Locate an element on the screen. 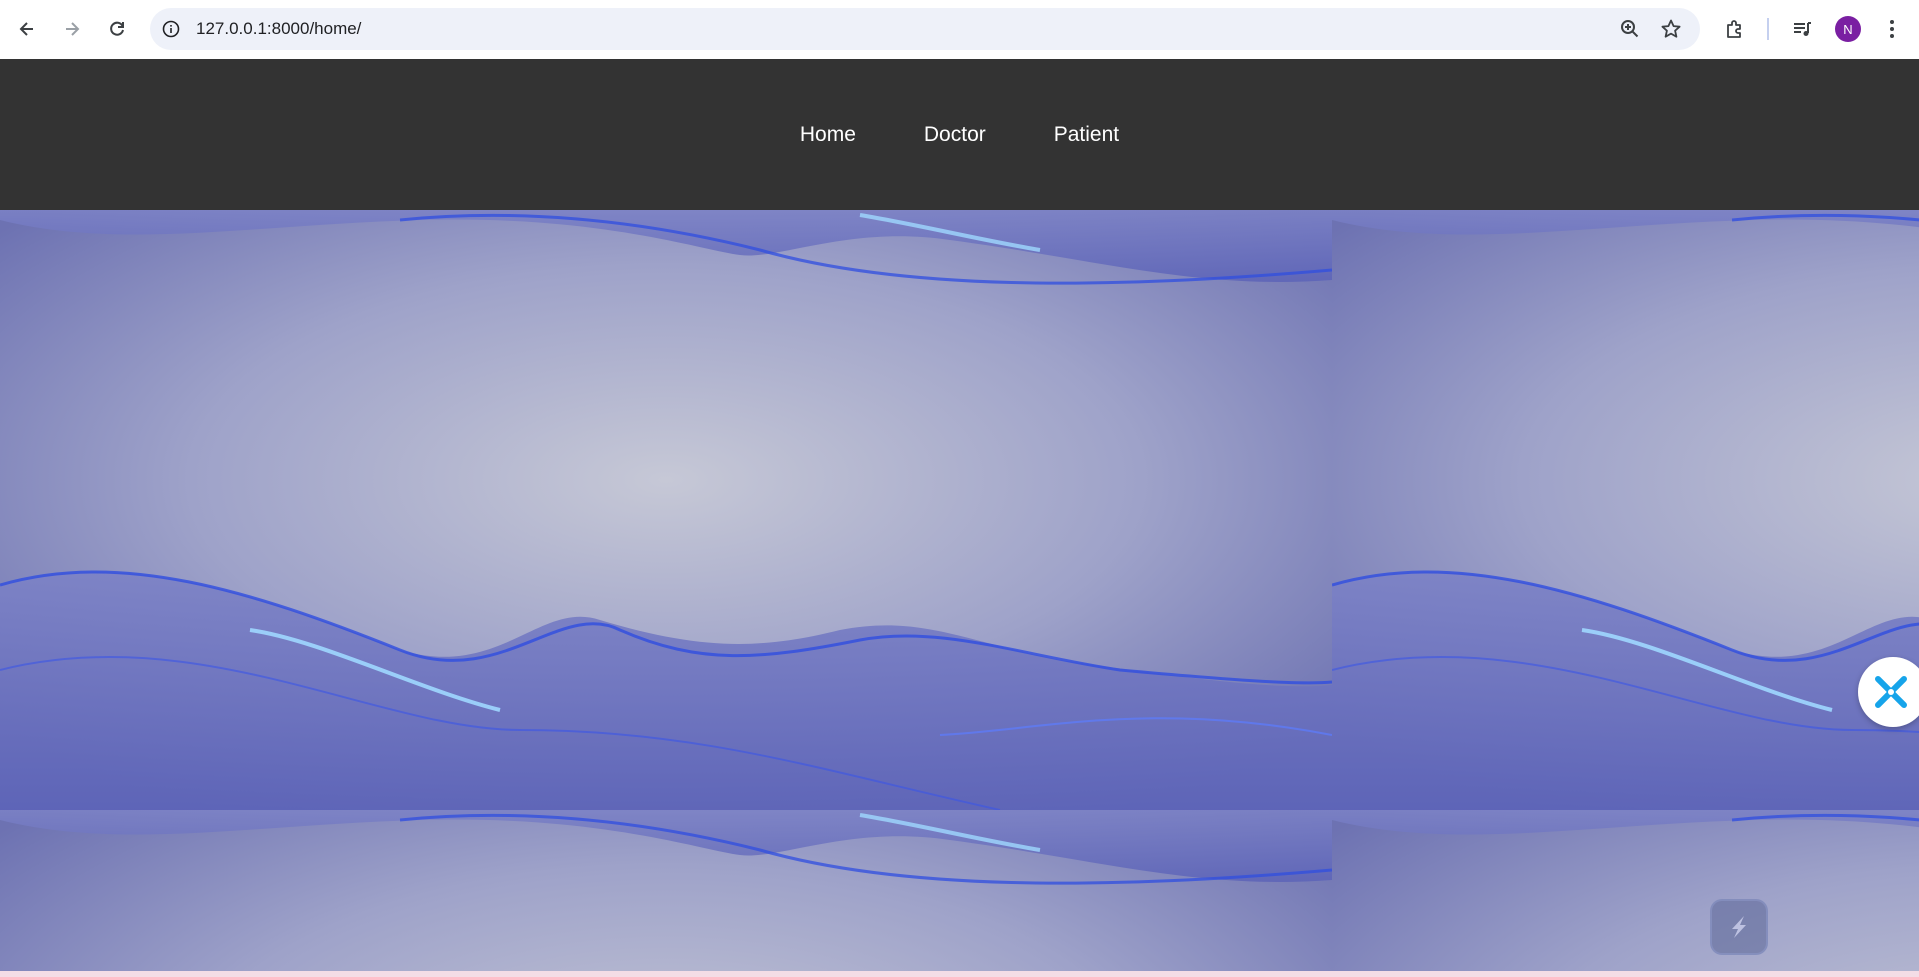 This screenshot has width=1919, height=977. address-bar: 127.0.0.1:8000/home/ is located at coordinates (925, 29).